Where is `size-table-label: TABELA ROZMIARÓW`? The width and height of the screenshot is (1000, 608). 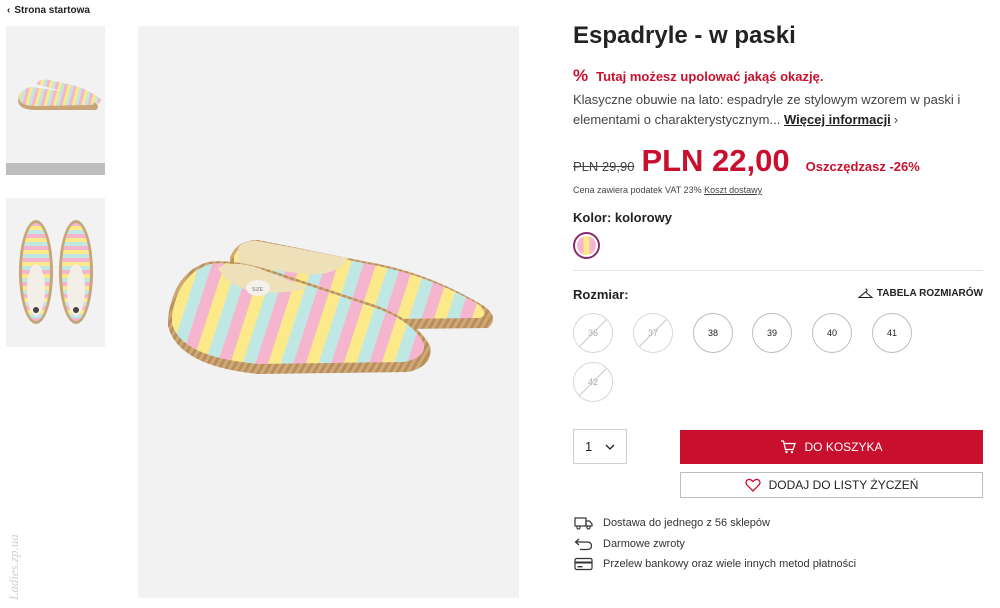
size-table-label: TABELA ROZMIARÓW is located at coordinates (929, 293).